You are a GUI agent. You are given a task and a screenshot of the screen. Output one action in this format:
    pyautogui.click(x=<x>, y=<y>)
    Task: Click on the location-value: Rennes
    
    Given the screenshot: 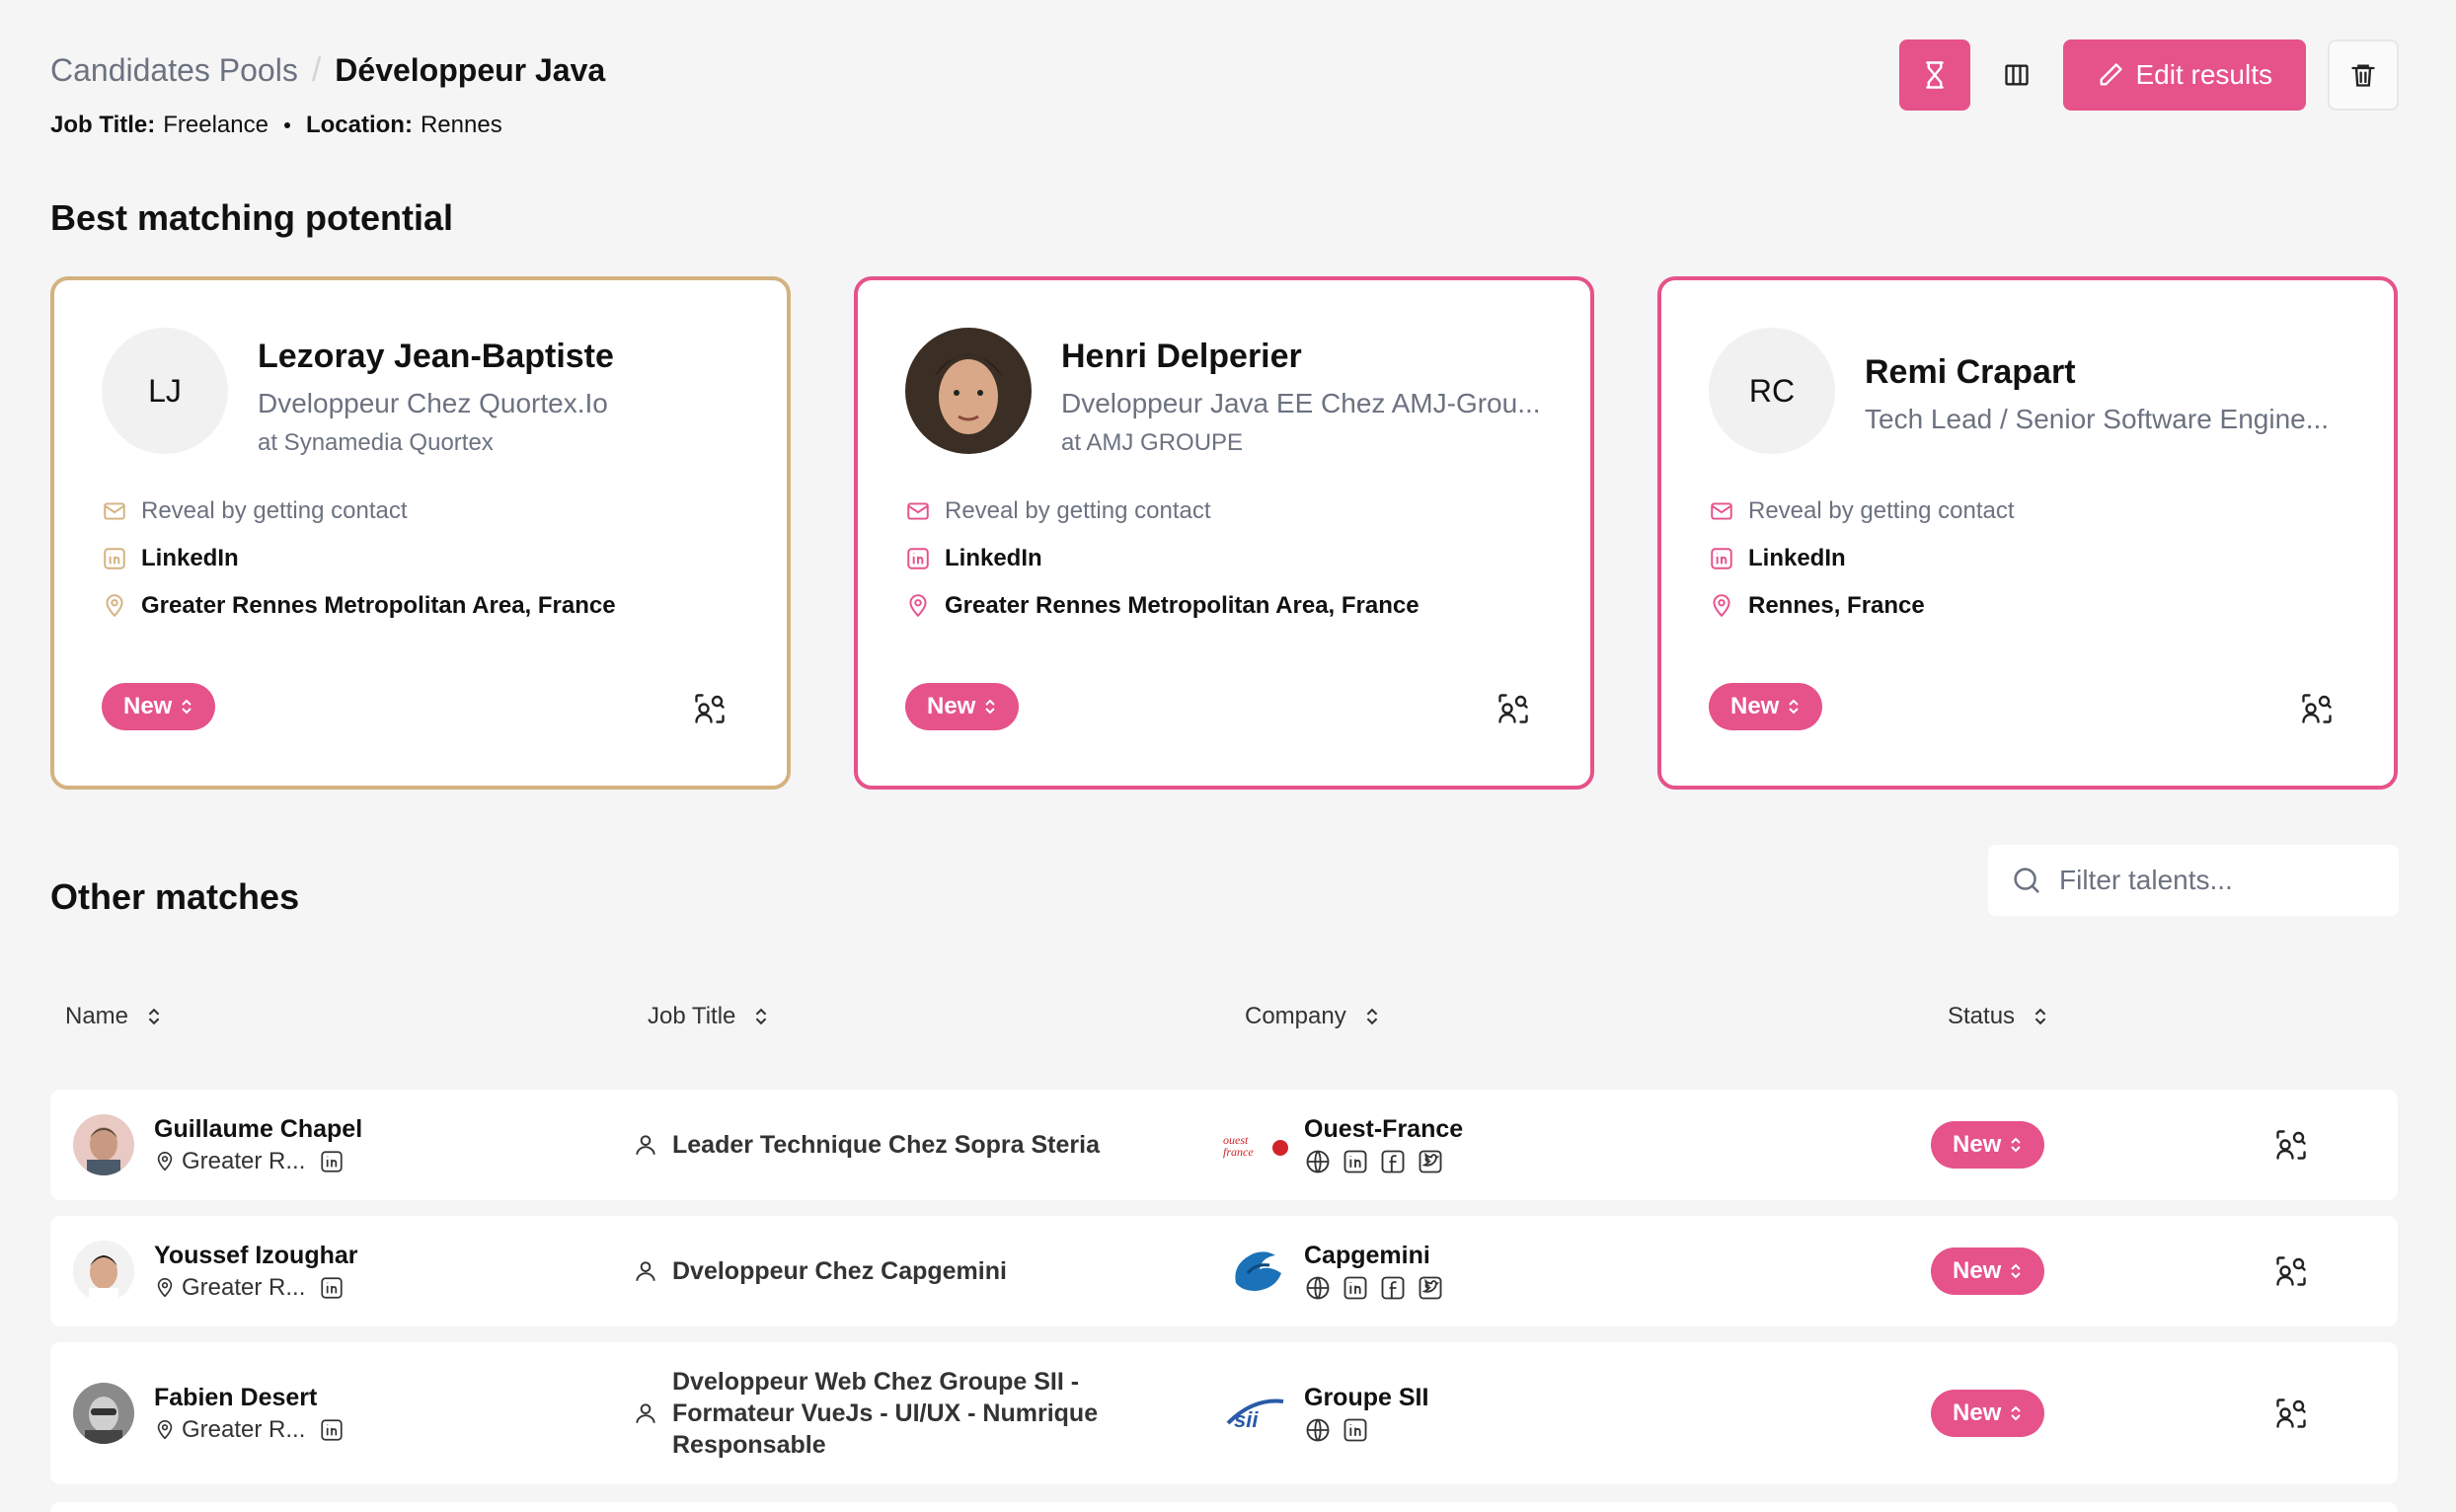 What is the action you would take?
    pyautogui.click(x=461, y=125)
    